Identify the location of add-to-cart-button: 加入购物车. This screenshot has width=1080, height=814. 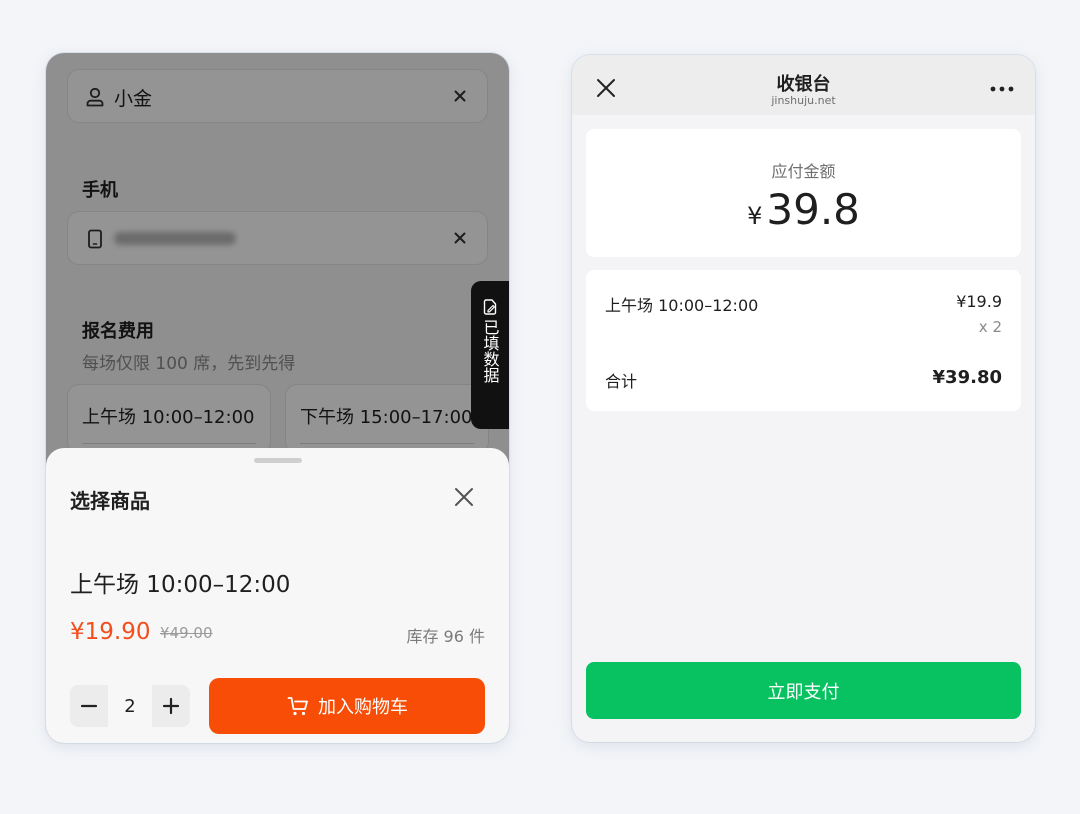
(347, 706).